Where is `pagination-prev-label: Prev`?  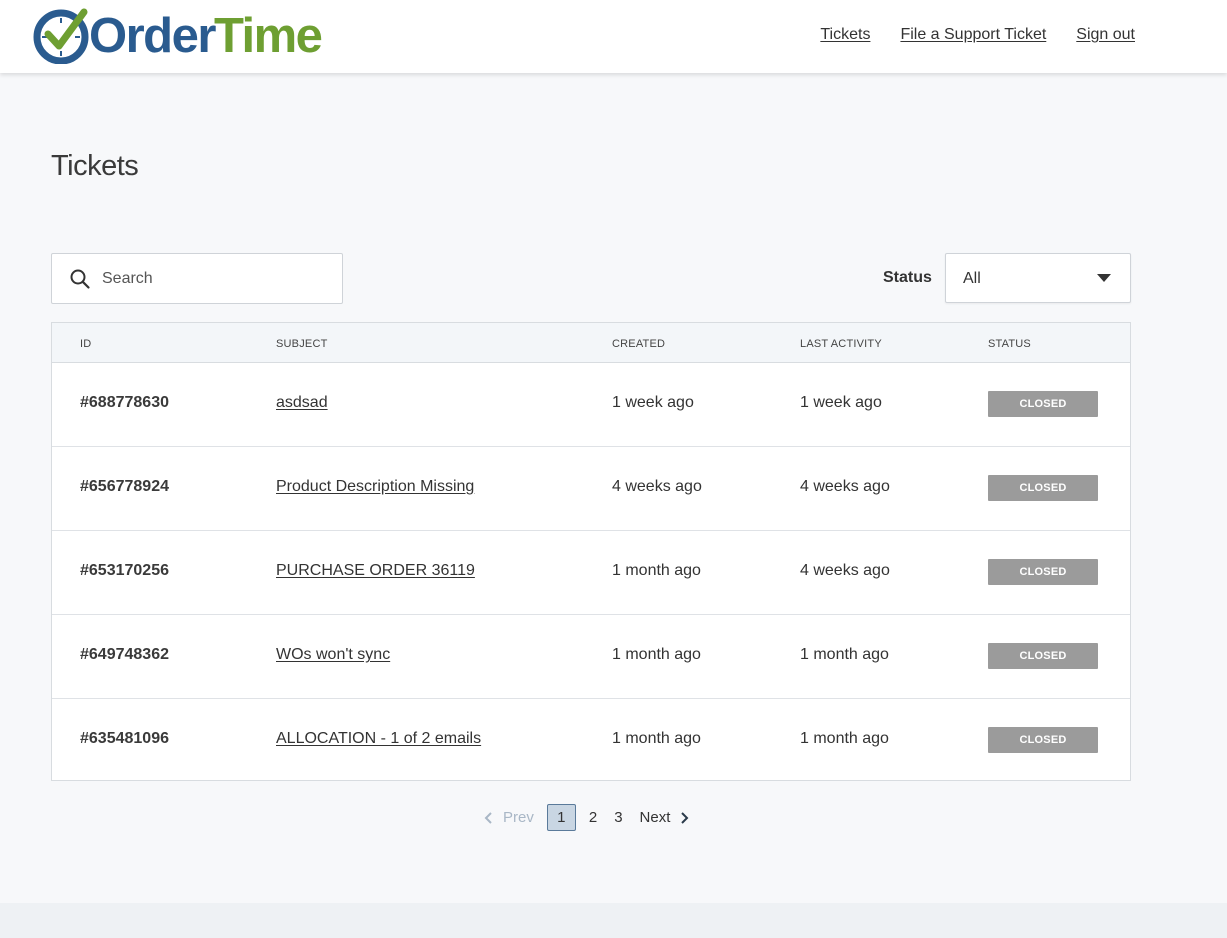
pagination-prev-label: Prev is located at coordinates (518, 817).